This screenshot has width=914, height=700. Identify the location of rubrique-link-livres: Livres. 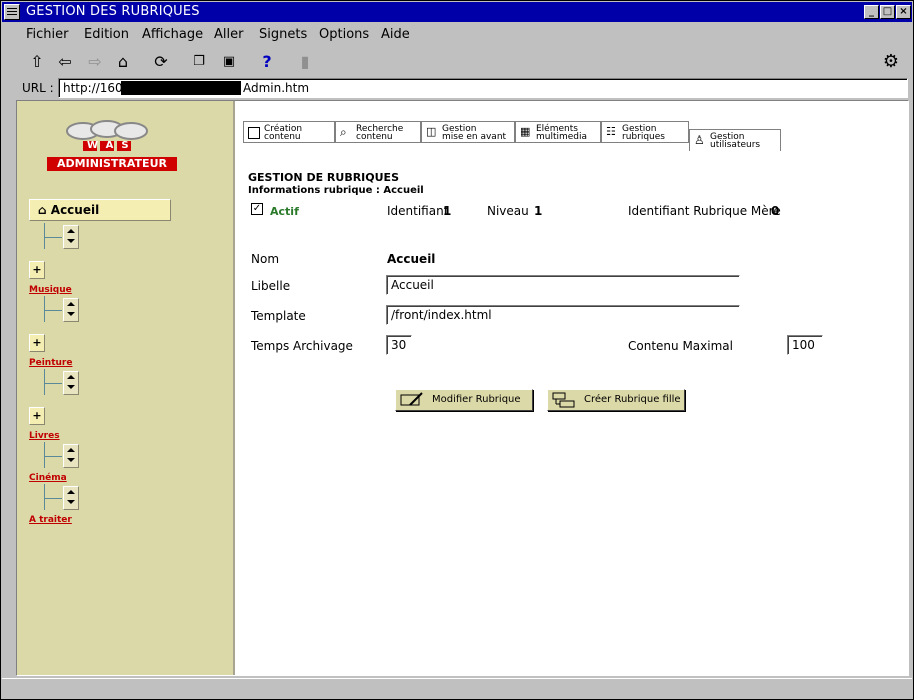
(44, 436).